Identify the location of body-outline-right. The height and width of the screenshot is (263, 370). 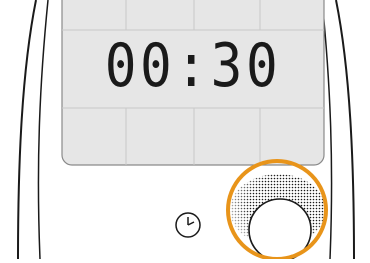
(345, 130).